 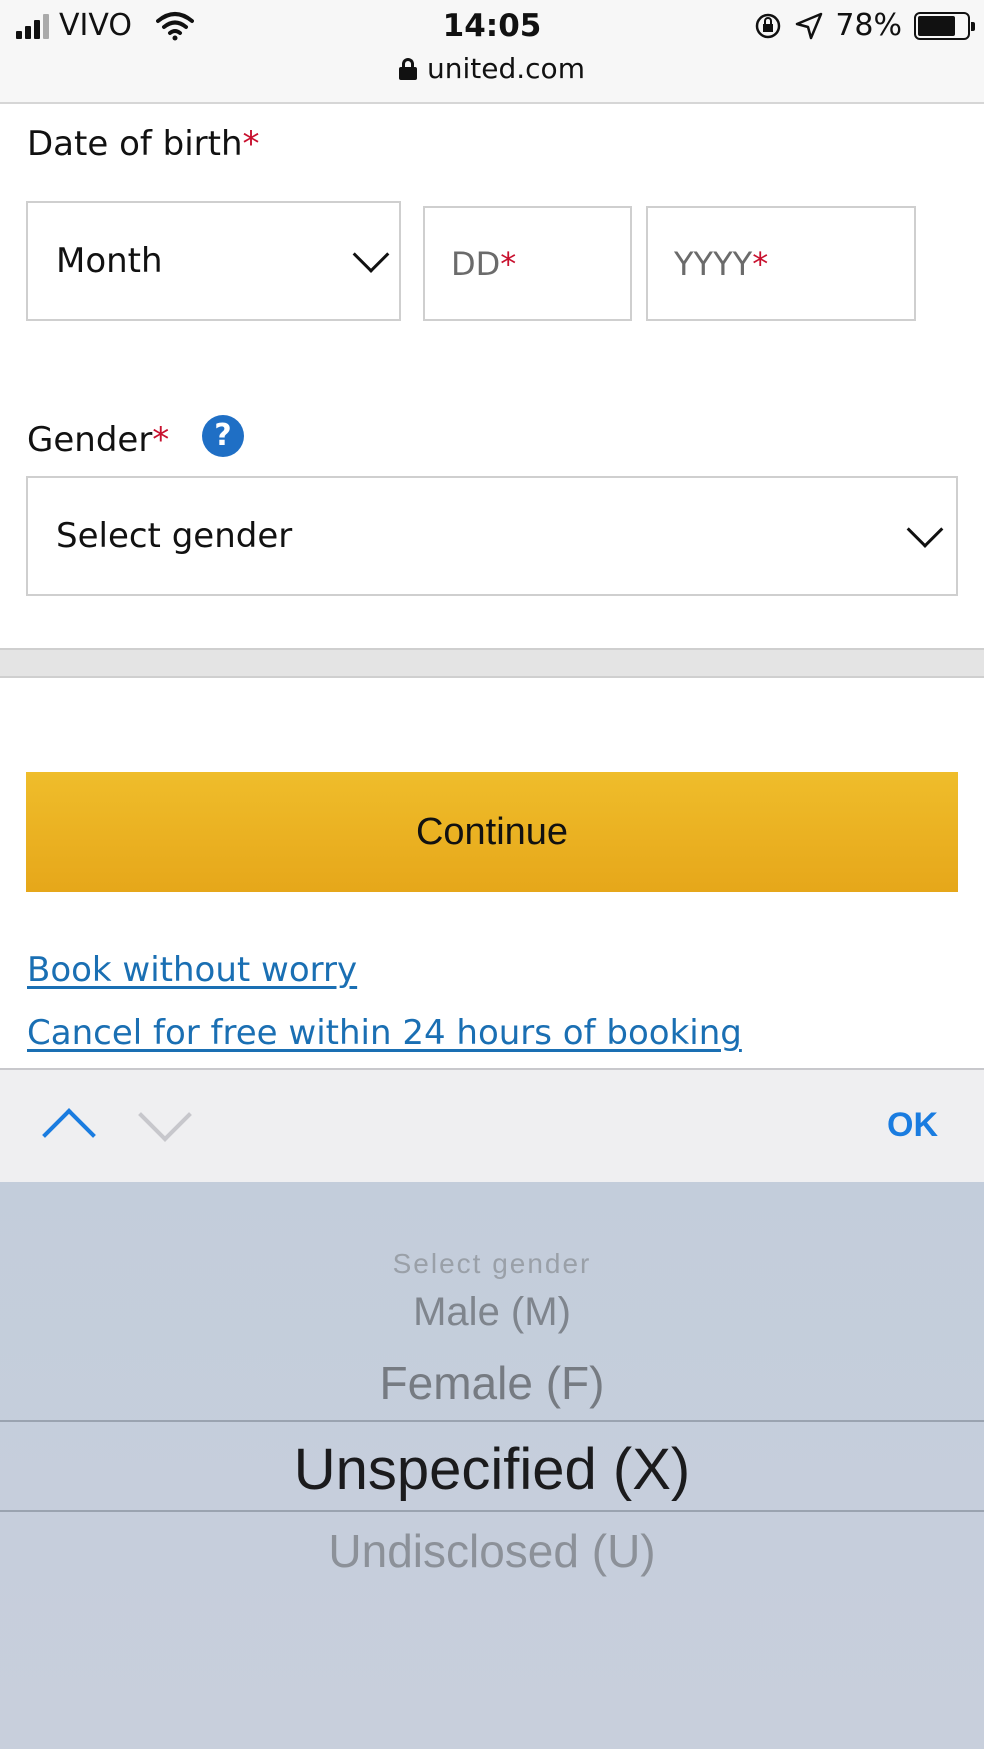 What do you see at coordinates (713, 263) in the screenshot?
I see `year-placeholder: YYYY` at bounding box center [713, 263].